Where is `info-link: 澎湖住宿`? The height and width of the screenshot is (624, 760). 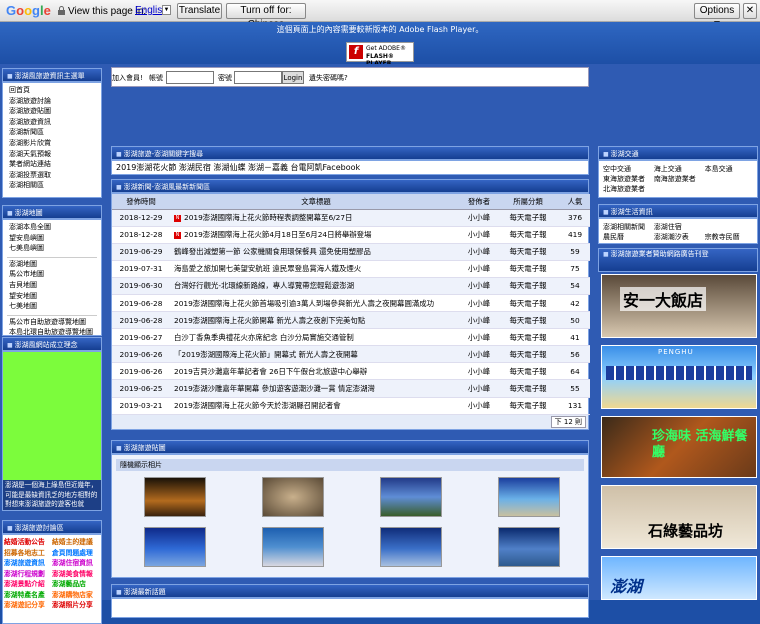
info-link: 澎湖住宿 is located at coordinates (679, 227).